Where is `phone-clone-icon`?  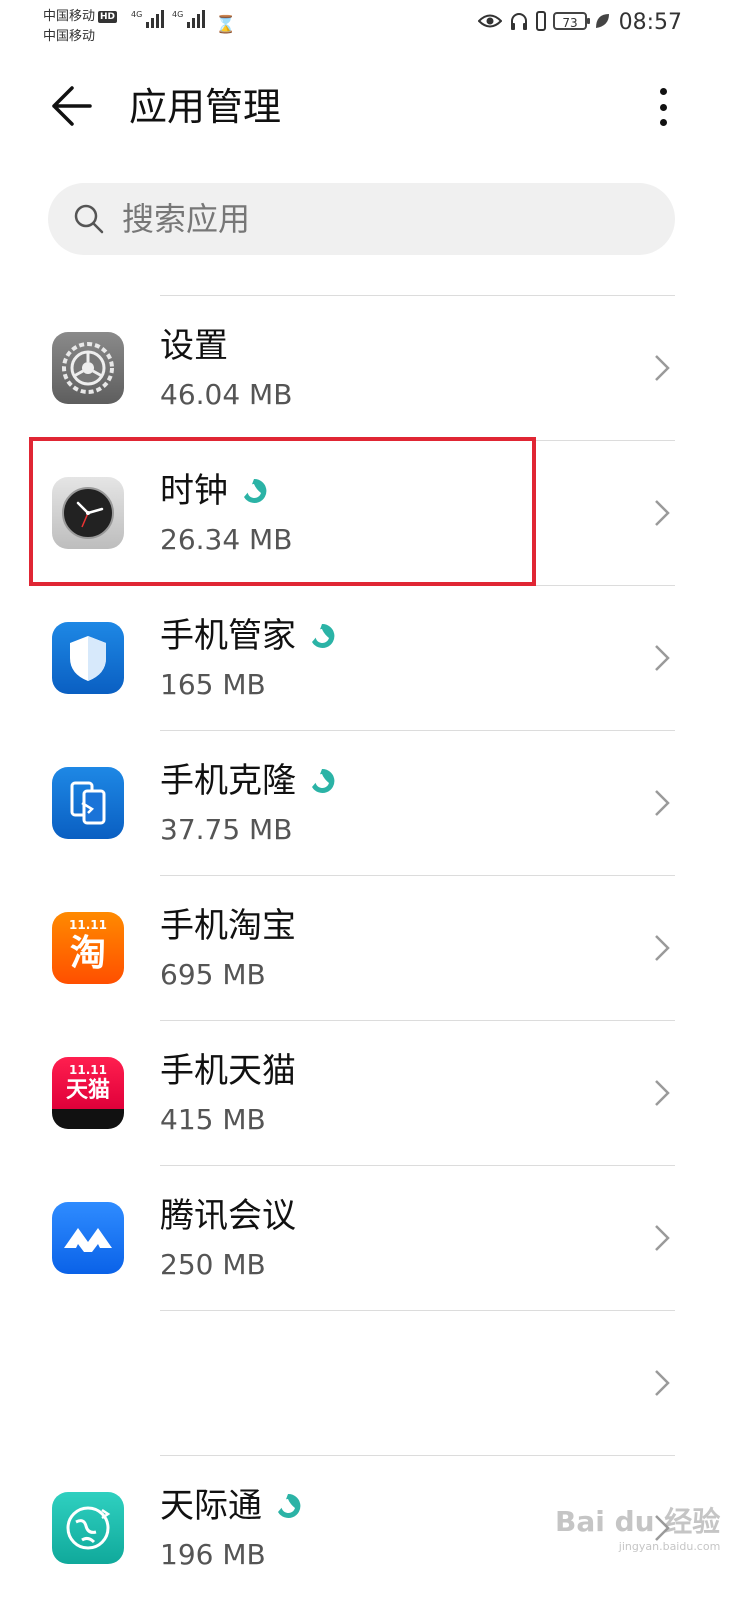 phone-clone-icon is located at coordinates (88, 803).